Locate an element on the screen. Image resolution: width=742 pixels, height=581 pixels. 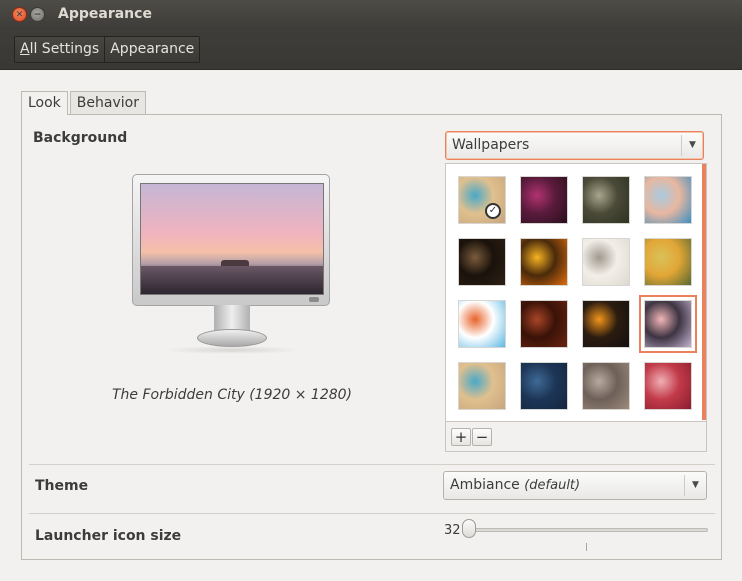
theme-select: Ambiance (default) ▼ is located at coordinates (575, 485).